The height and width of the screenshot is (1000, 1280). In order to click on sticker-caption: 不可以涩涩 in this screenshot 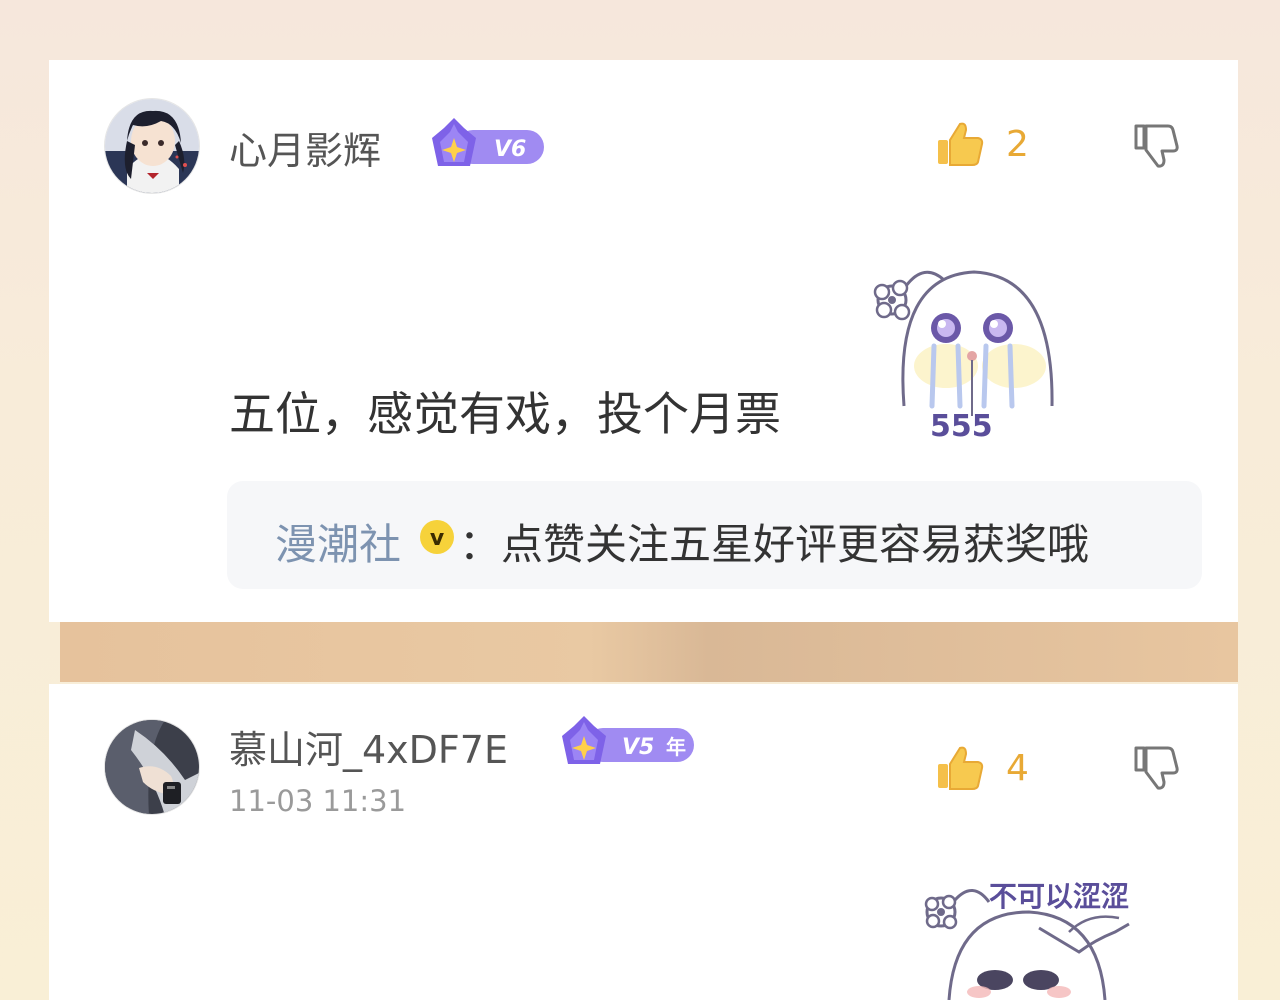, I will do `click(1059, 896)`.